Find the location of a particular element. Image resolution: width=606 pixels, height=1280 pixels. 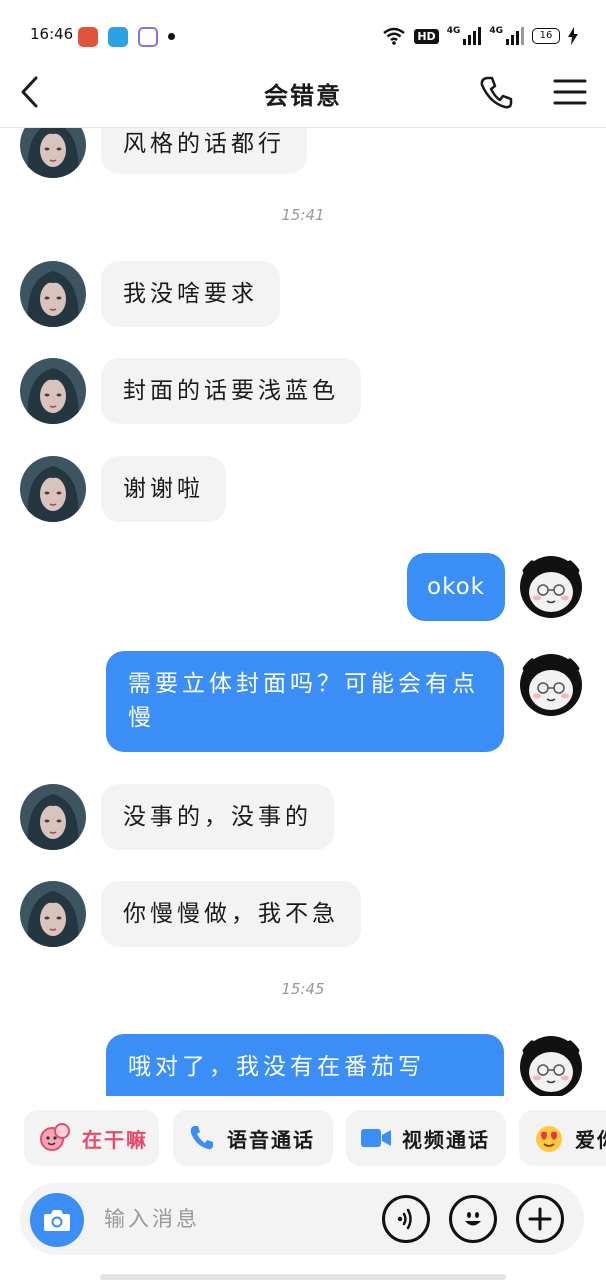

home-indicator is located at coordinates (303, 1277).